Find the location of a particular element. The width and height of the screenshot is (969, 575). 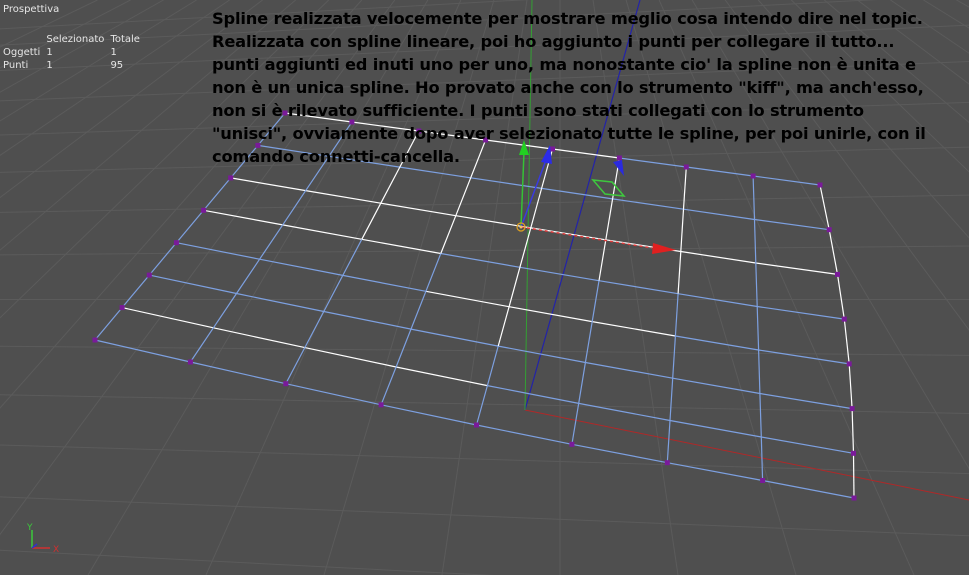

gizmo-x-axis is located at coordinates (586, 237).